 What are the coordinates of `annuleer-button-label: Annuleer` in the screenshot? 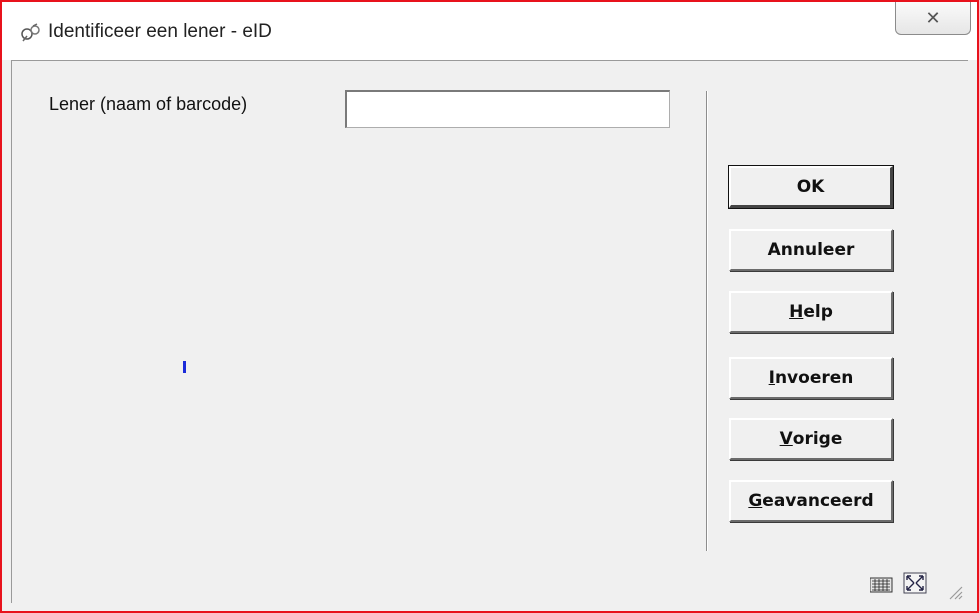 It's located at (811, 250).